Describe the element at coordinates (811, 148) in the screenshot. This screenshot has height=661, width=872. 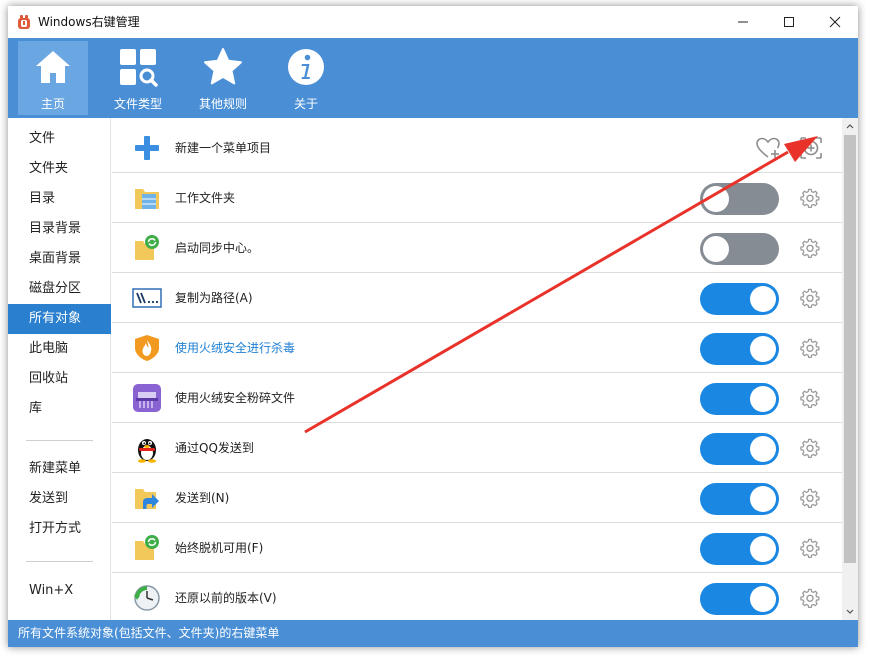
I see `add-item-icon` at that location.